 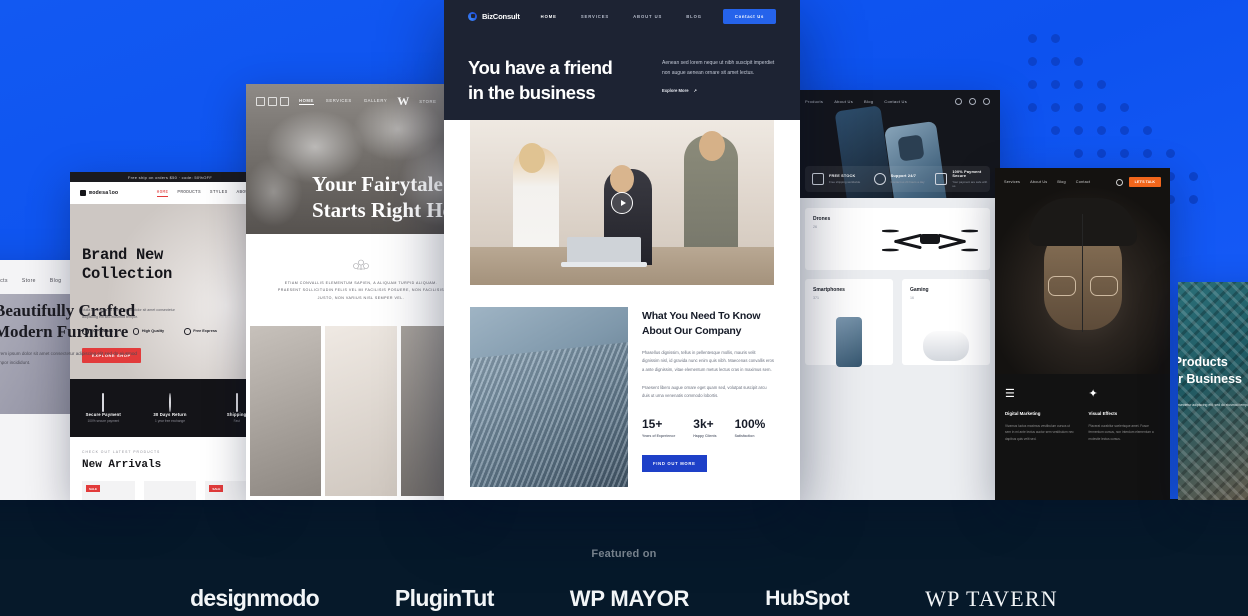 What do you see at coordinates (1103, 413) in the screenshot?
I see `service-title: Visual Effects` at bounding box center [1103, 413].